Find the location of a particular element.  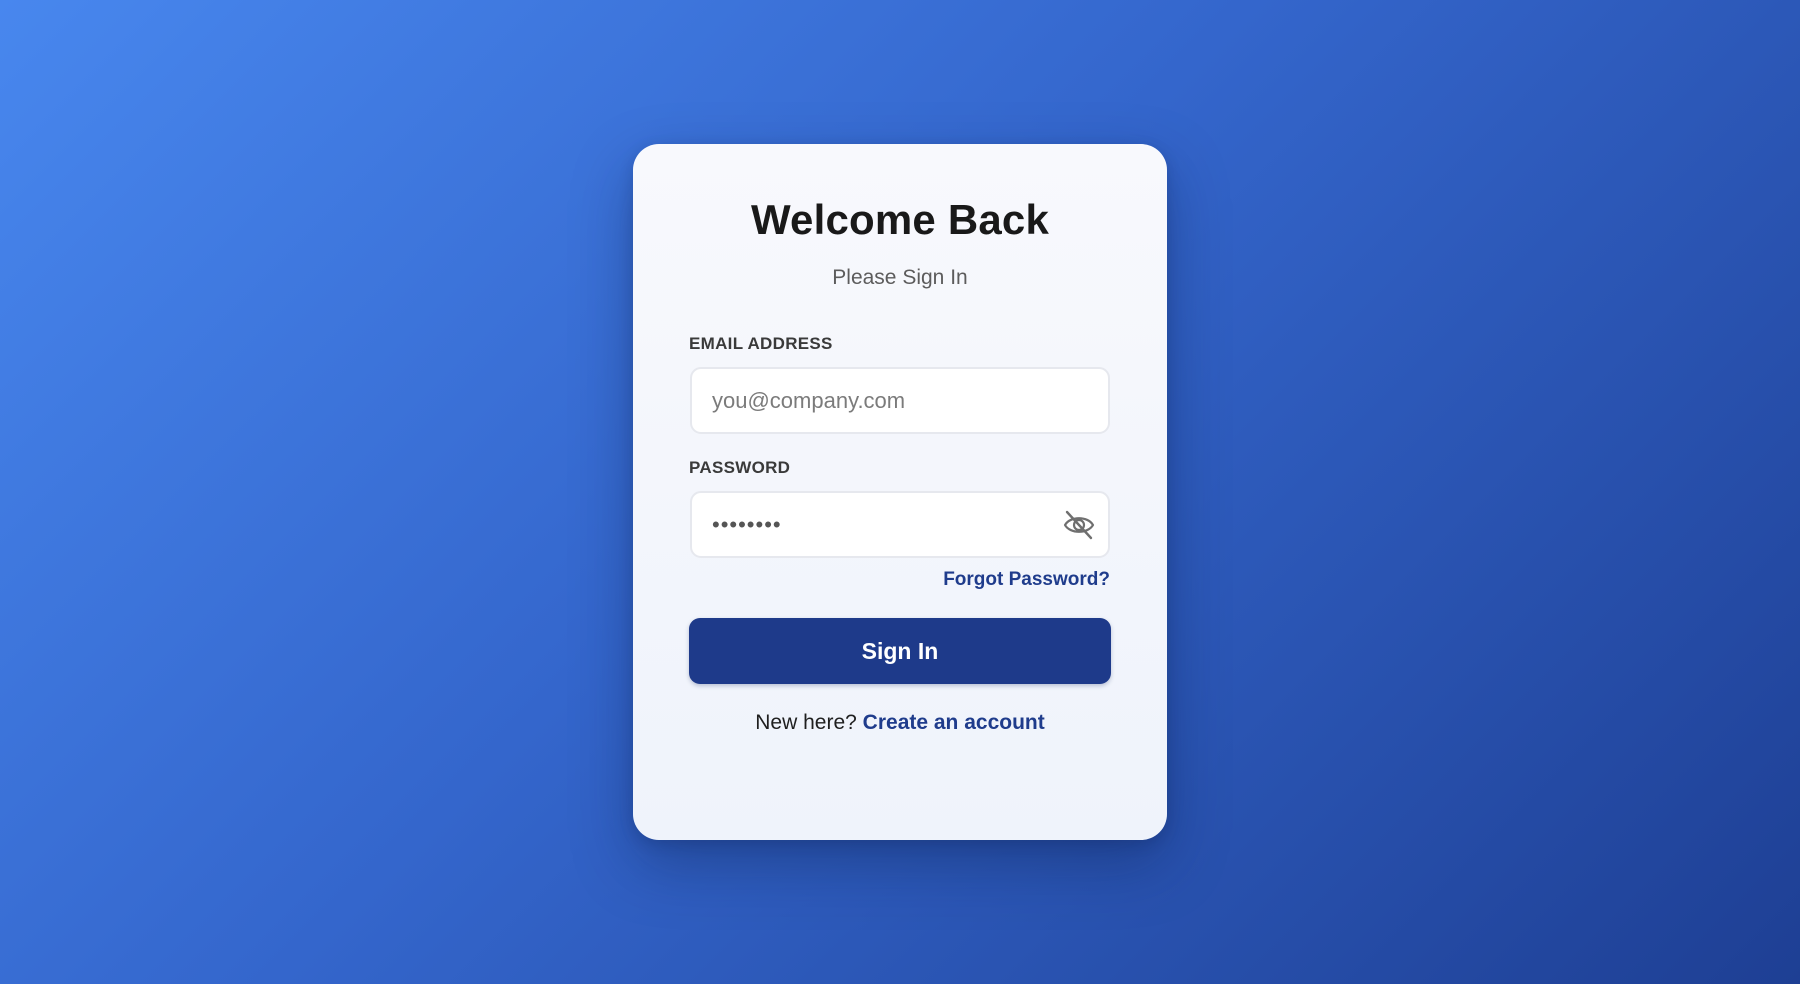

sign-in-button: Sign In is located at coordinates (900, 651).